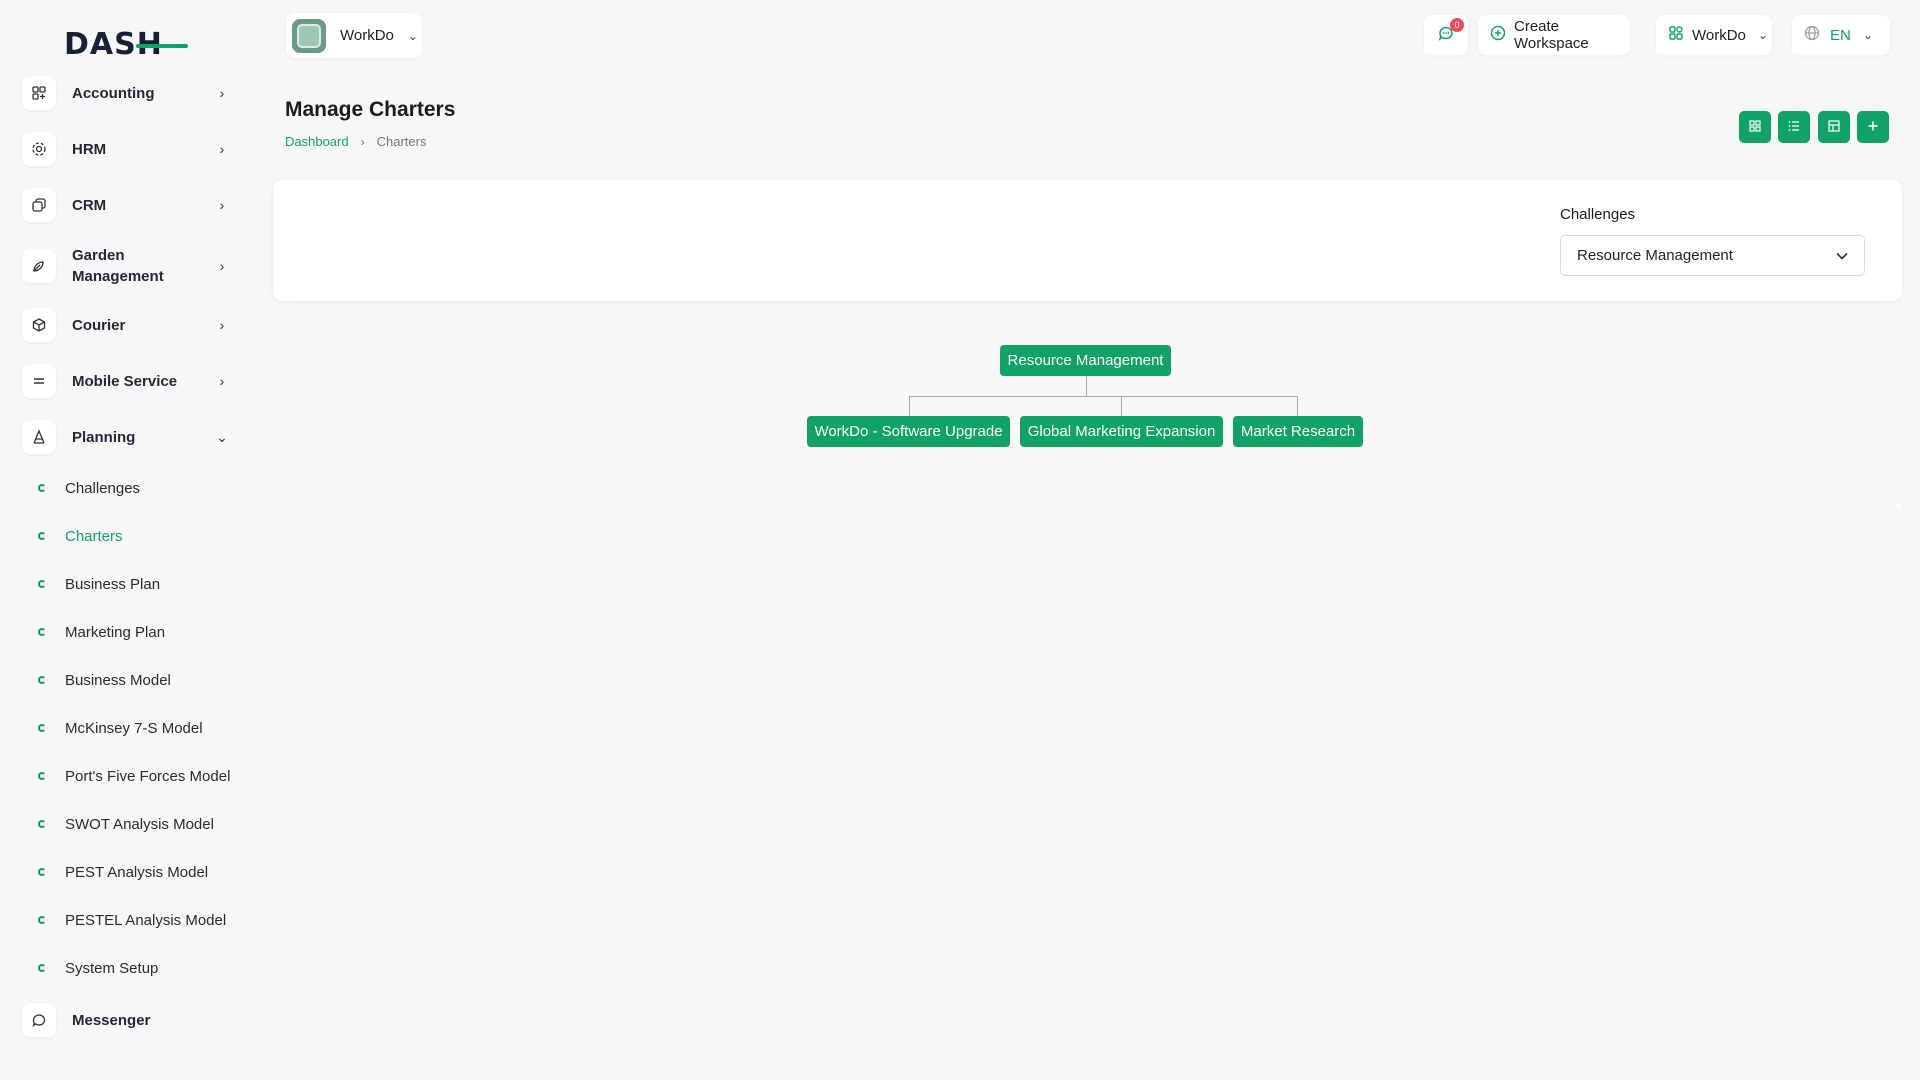  Describe the element at coordinates (370, 109) in the screenshot. I see `page-title: Manage Charters` at that location.